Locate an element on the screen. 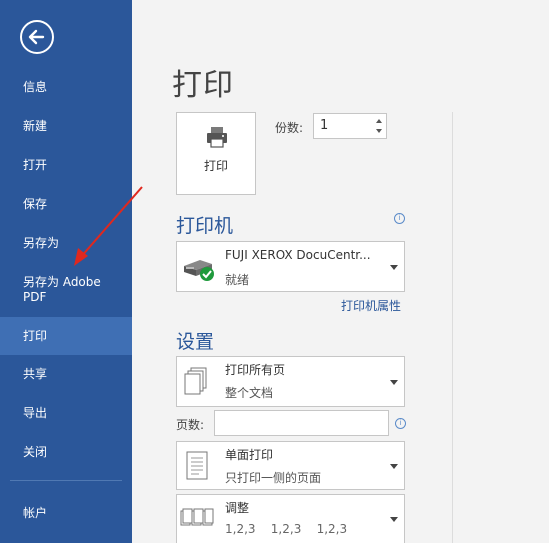 The height and width of the screenshot is (543, 549). print-range-dropdown: 打印所有页 整个文档 is located at coordinates (290, 381).